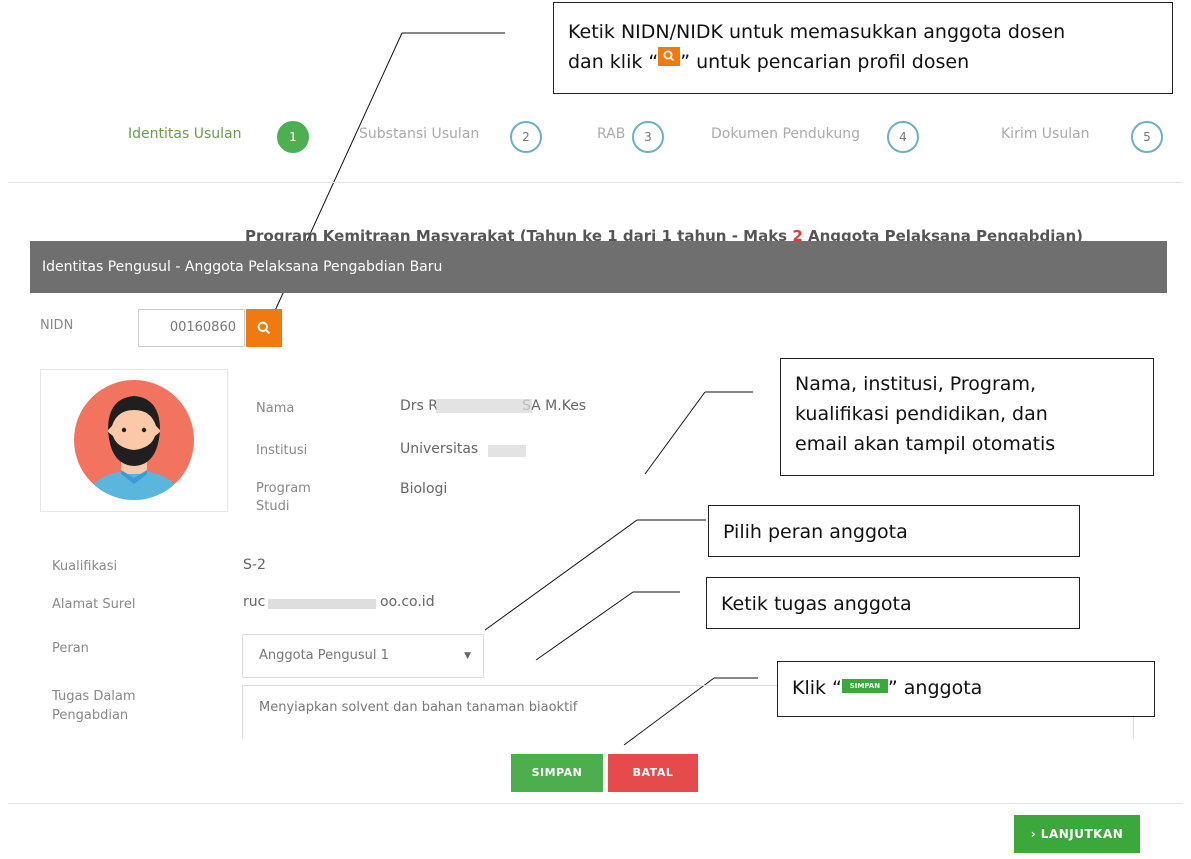 The height and width of the screenshot is (859, 1191). Describe the element at coordinates (85, 566) in the screenshot. I see `kualifikasi-label: Kualifikasi` at that location.